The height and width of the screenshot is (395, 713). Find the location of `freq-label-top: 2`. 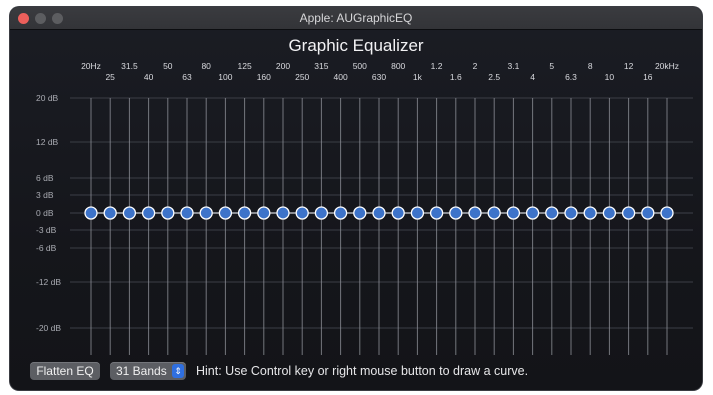

freq-label-top: 2 is located at coordinates (475, 66).